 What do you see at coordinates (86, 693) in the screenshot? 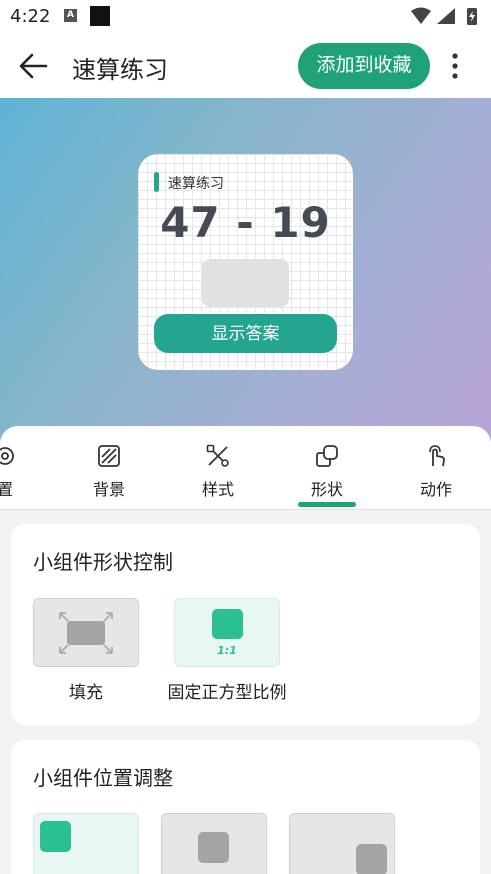
I see `fill-option-label: 填充` at bounding box center [86, 693].